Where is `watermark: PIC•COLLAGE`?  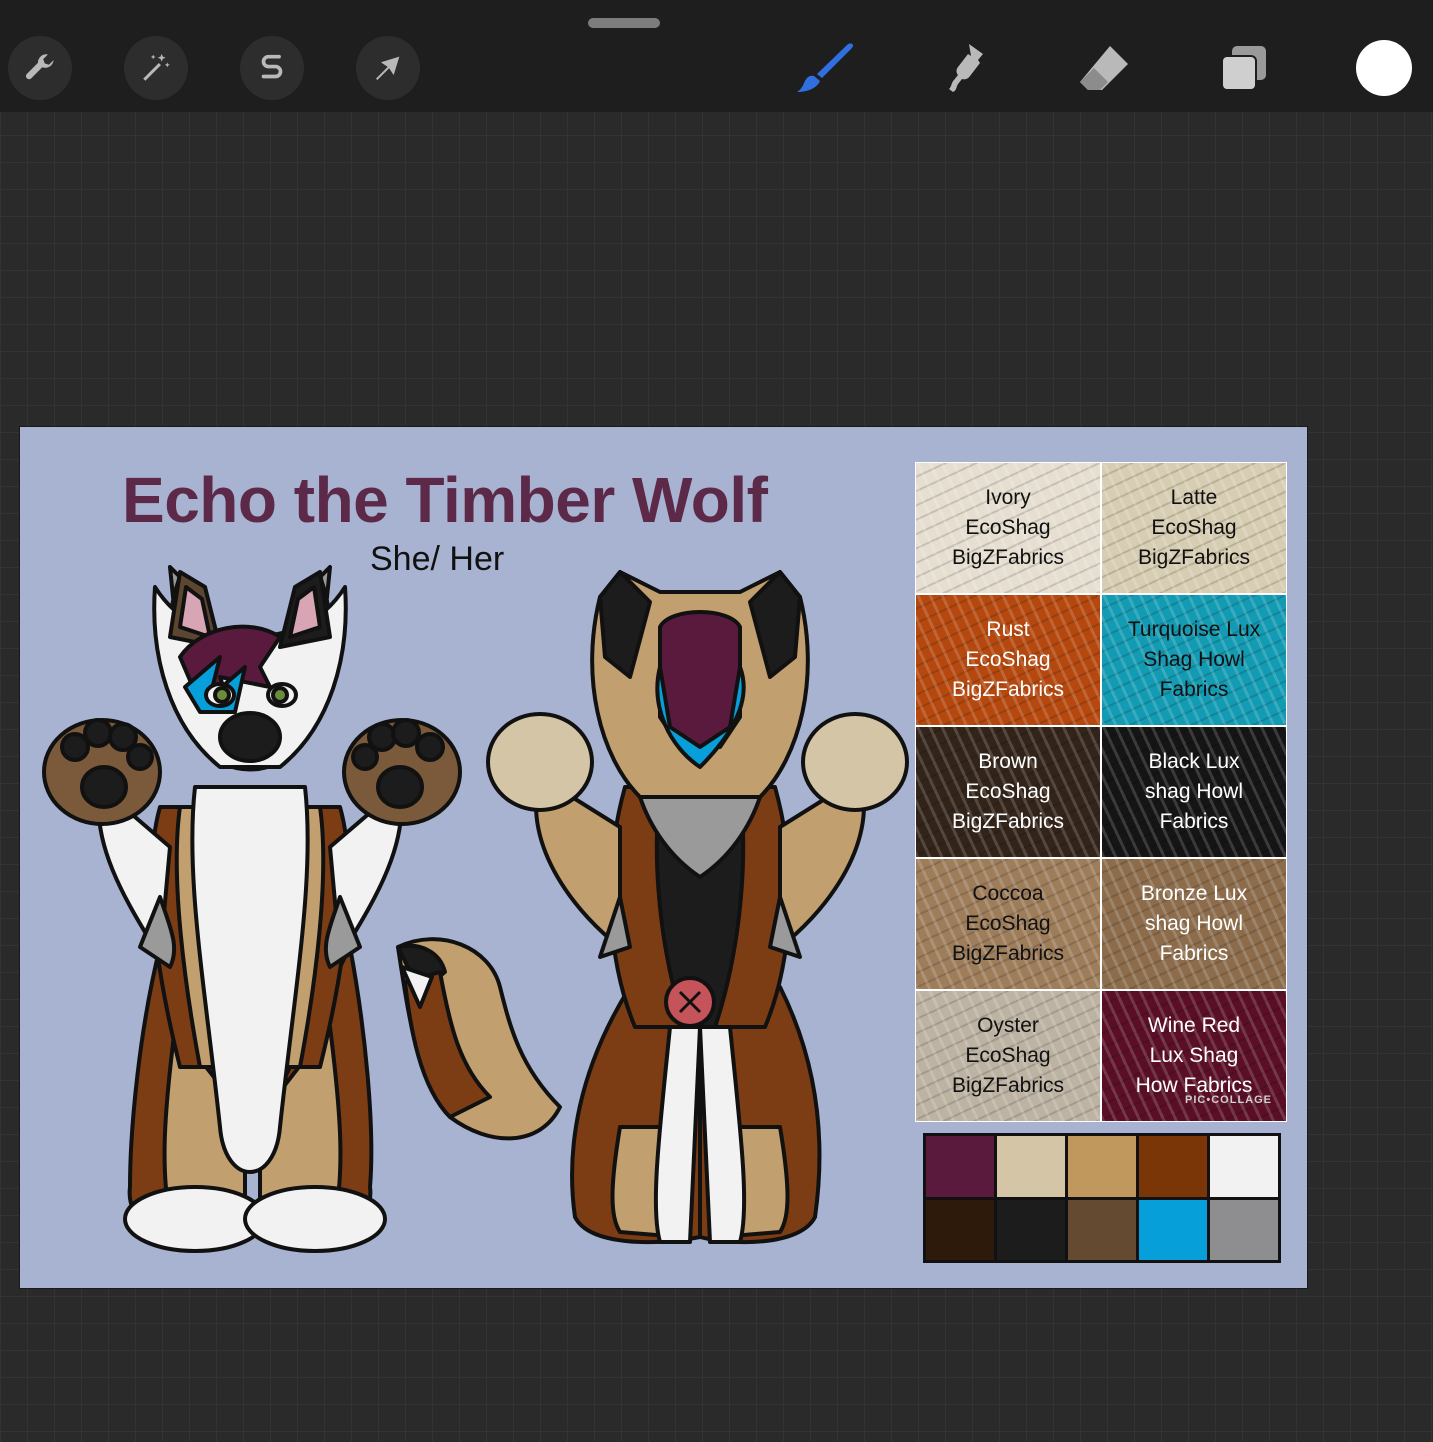
watermark: PIC•COLLAGE is located at coordinates (1228, 1100).